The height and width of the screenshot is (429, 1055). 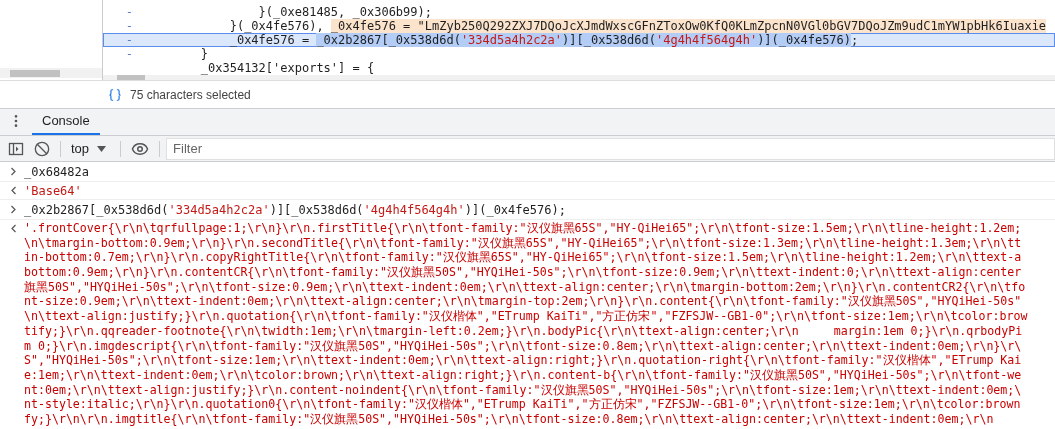 I want to click on result-text: 'Base64', so click(x=53, y=191).